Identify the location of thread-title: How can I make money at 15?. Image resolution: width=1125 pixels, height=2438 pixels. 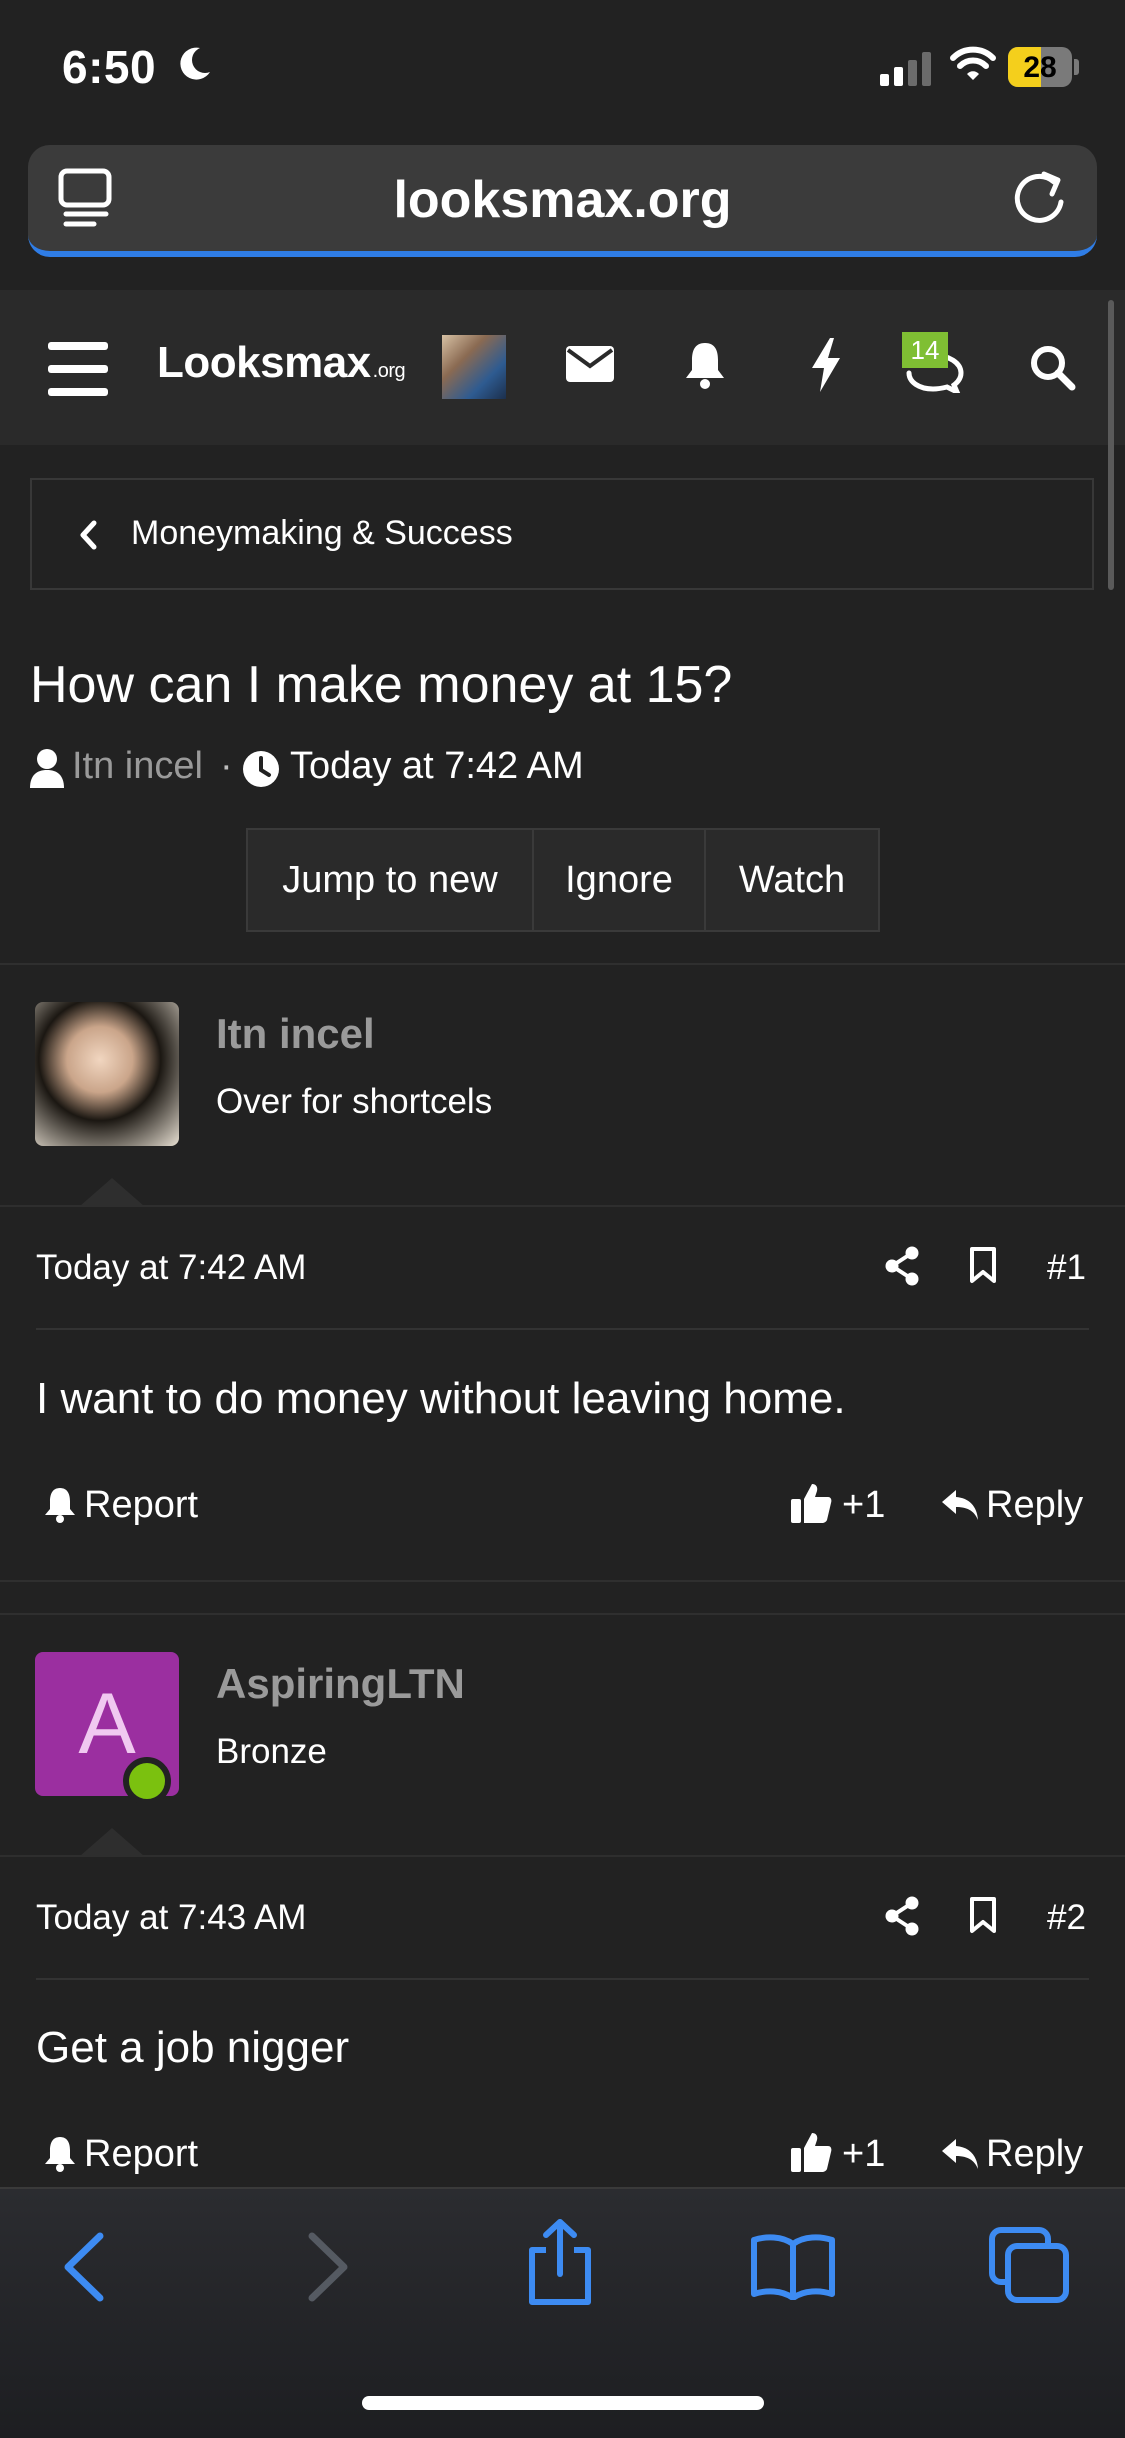
(381, 685).